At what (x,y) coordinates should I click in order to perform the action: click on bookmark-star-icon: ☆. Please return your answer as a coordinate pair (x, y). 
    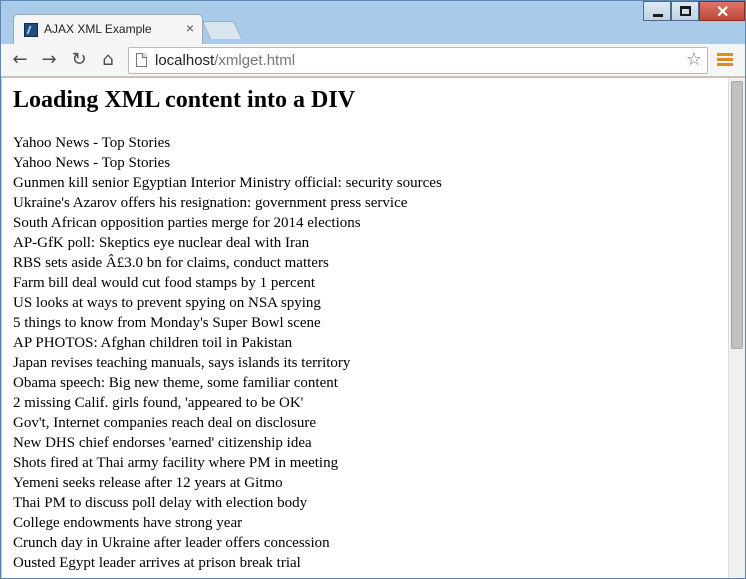
    Looking at the image, I should click on (694, 59).